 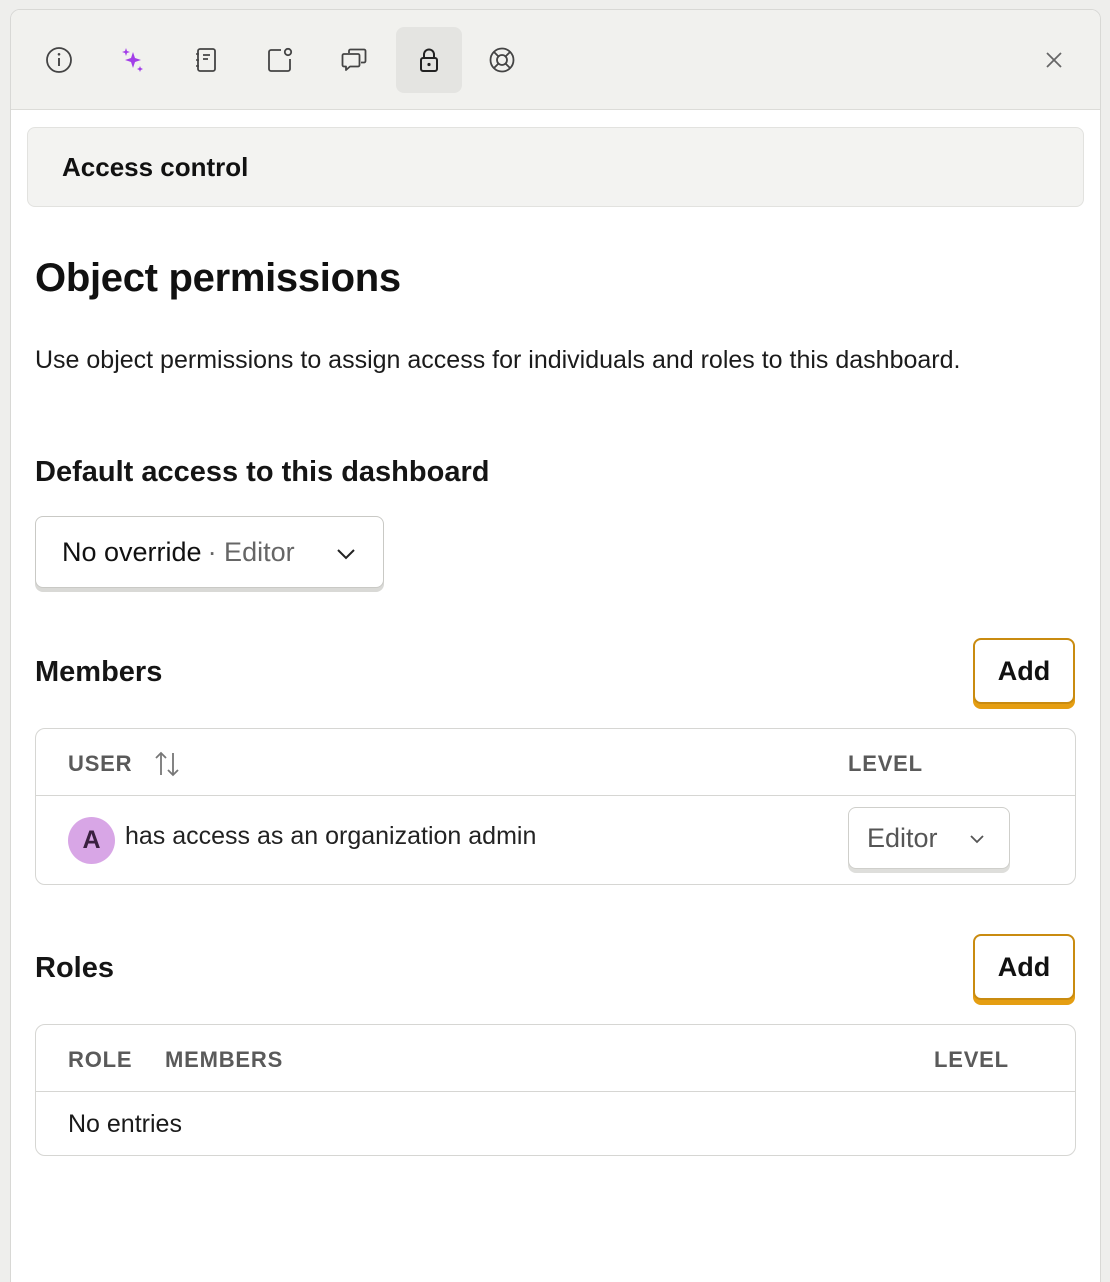 I want to click on access-control-button, so click(x=429, y=60).